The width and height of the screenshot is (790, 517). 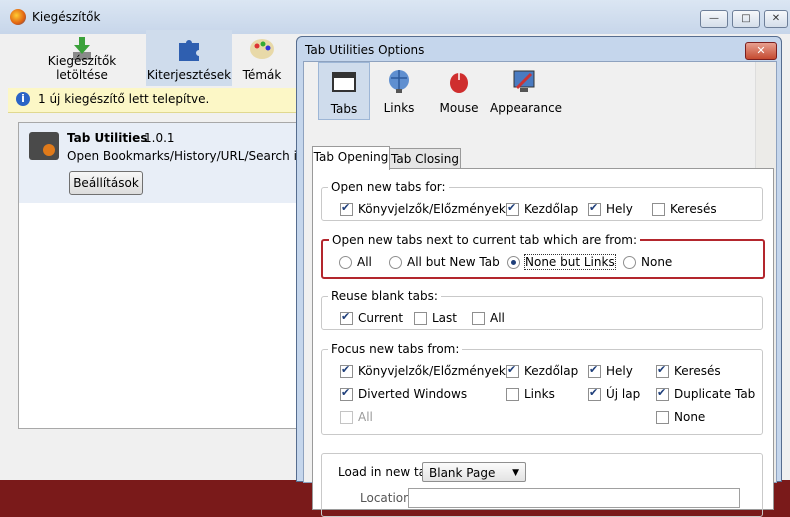 I want to click on pane-links-label: Links, so click(x=399, y=108).